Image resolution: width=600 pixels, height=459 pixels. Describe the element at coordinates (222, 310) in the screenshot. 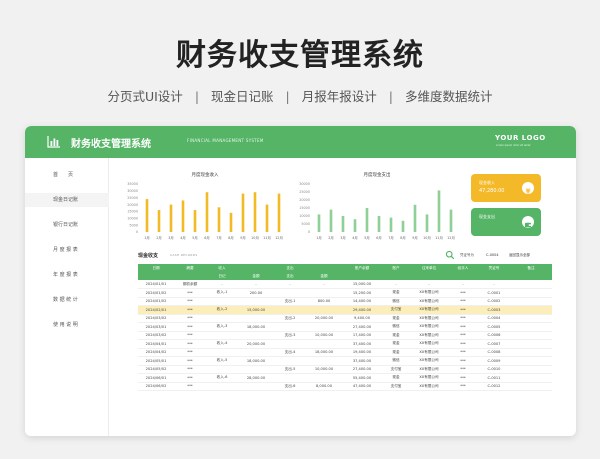

I see `table-cell: 收入-2` at that location.